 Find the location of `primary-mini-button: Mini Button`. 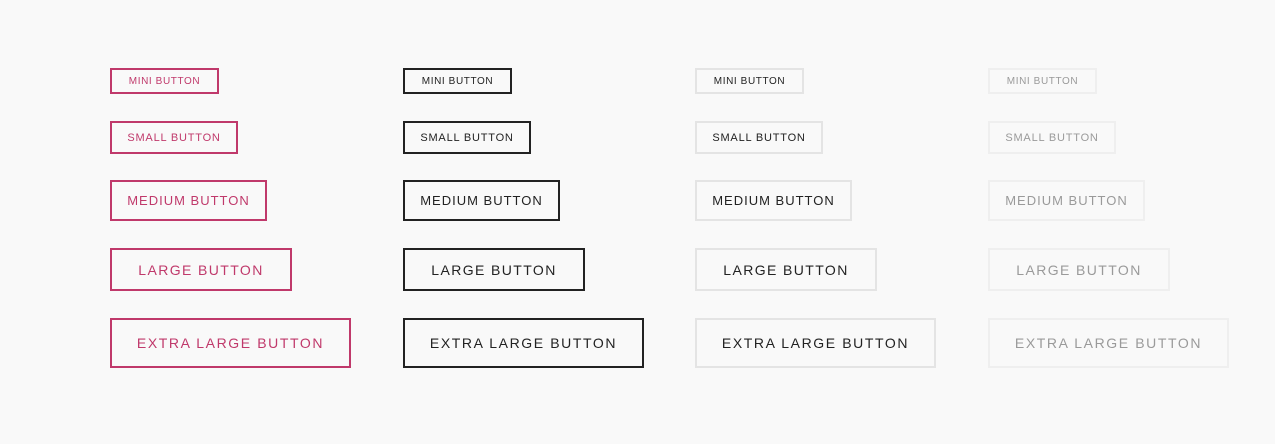

primary-mini-button: Mini Button is located at coordinates (164, 81).